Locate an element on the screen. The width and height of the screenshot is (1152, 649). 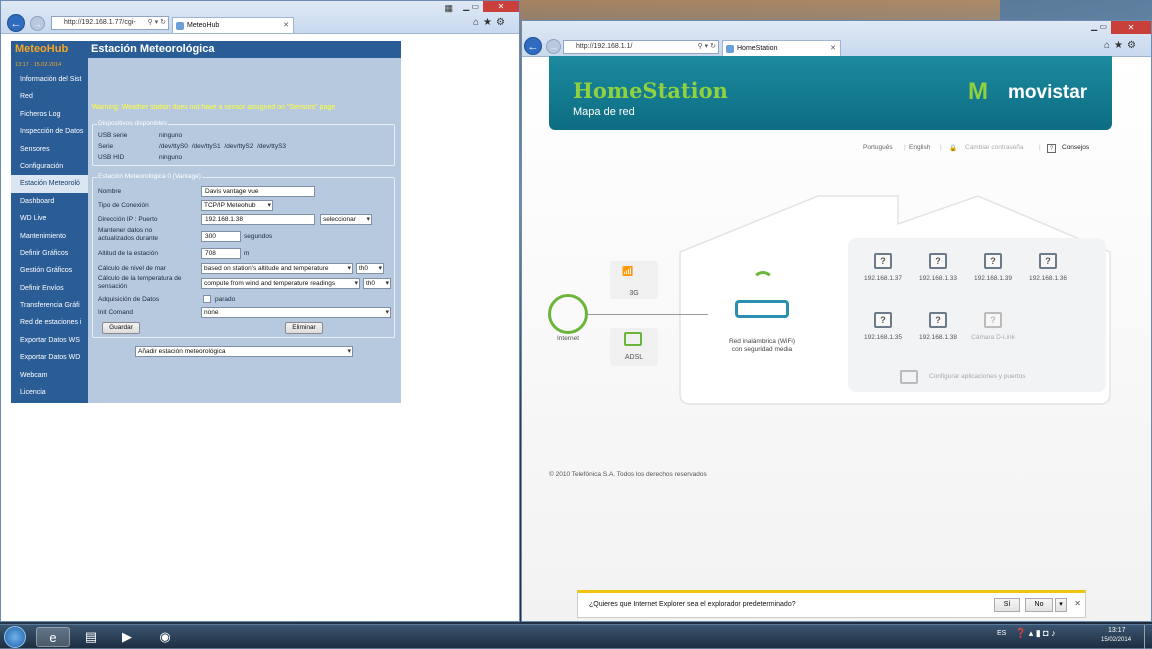
network-device: ? 192.168.1.39 is located at coordinates (993, 267).